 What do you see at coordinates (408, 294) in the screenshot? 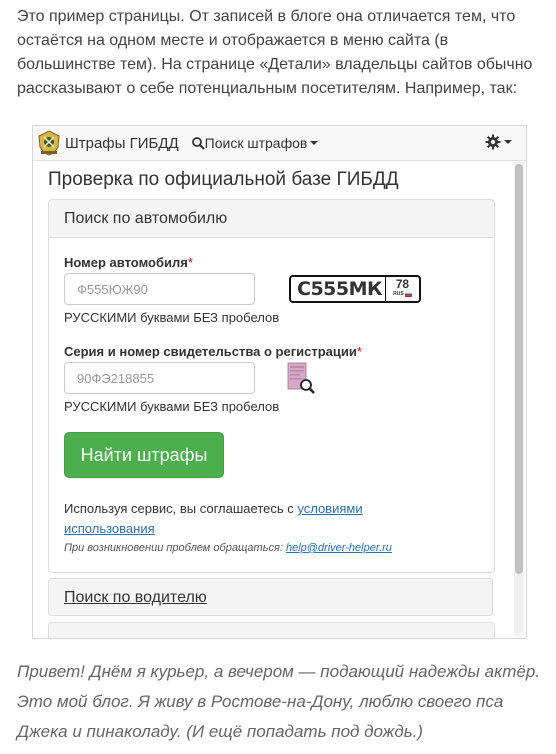
I see `russian-flag-icon` at bounding box center [408, 294].